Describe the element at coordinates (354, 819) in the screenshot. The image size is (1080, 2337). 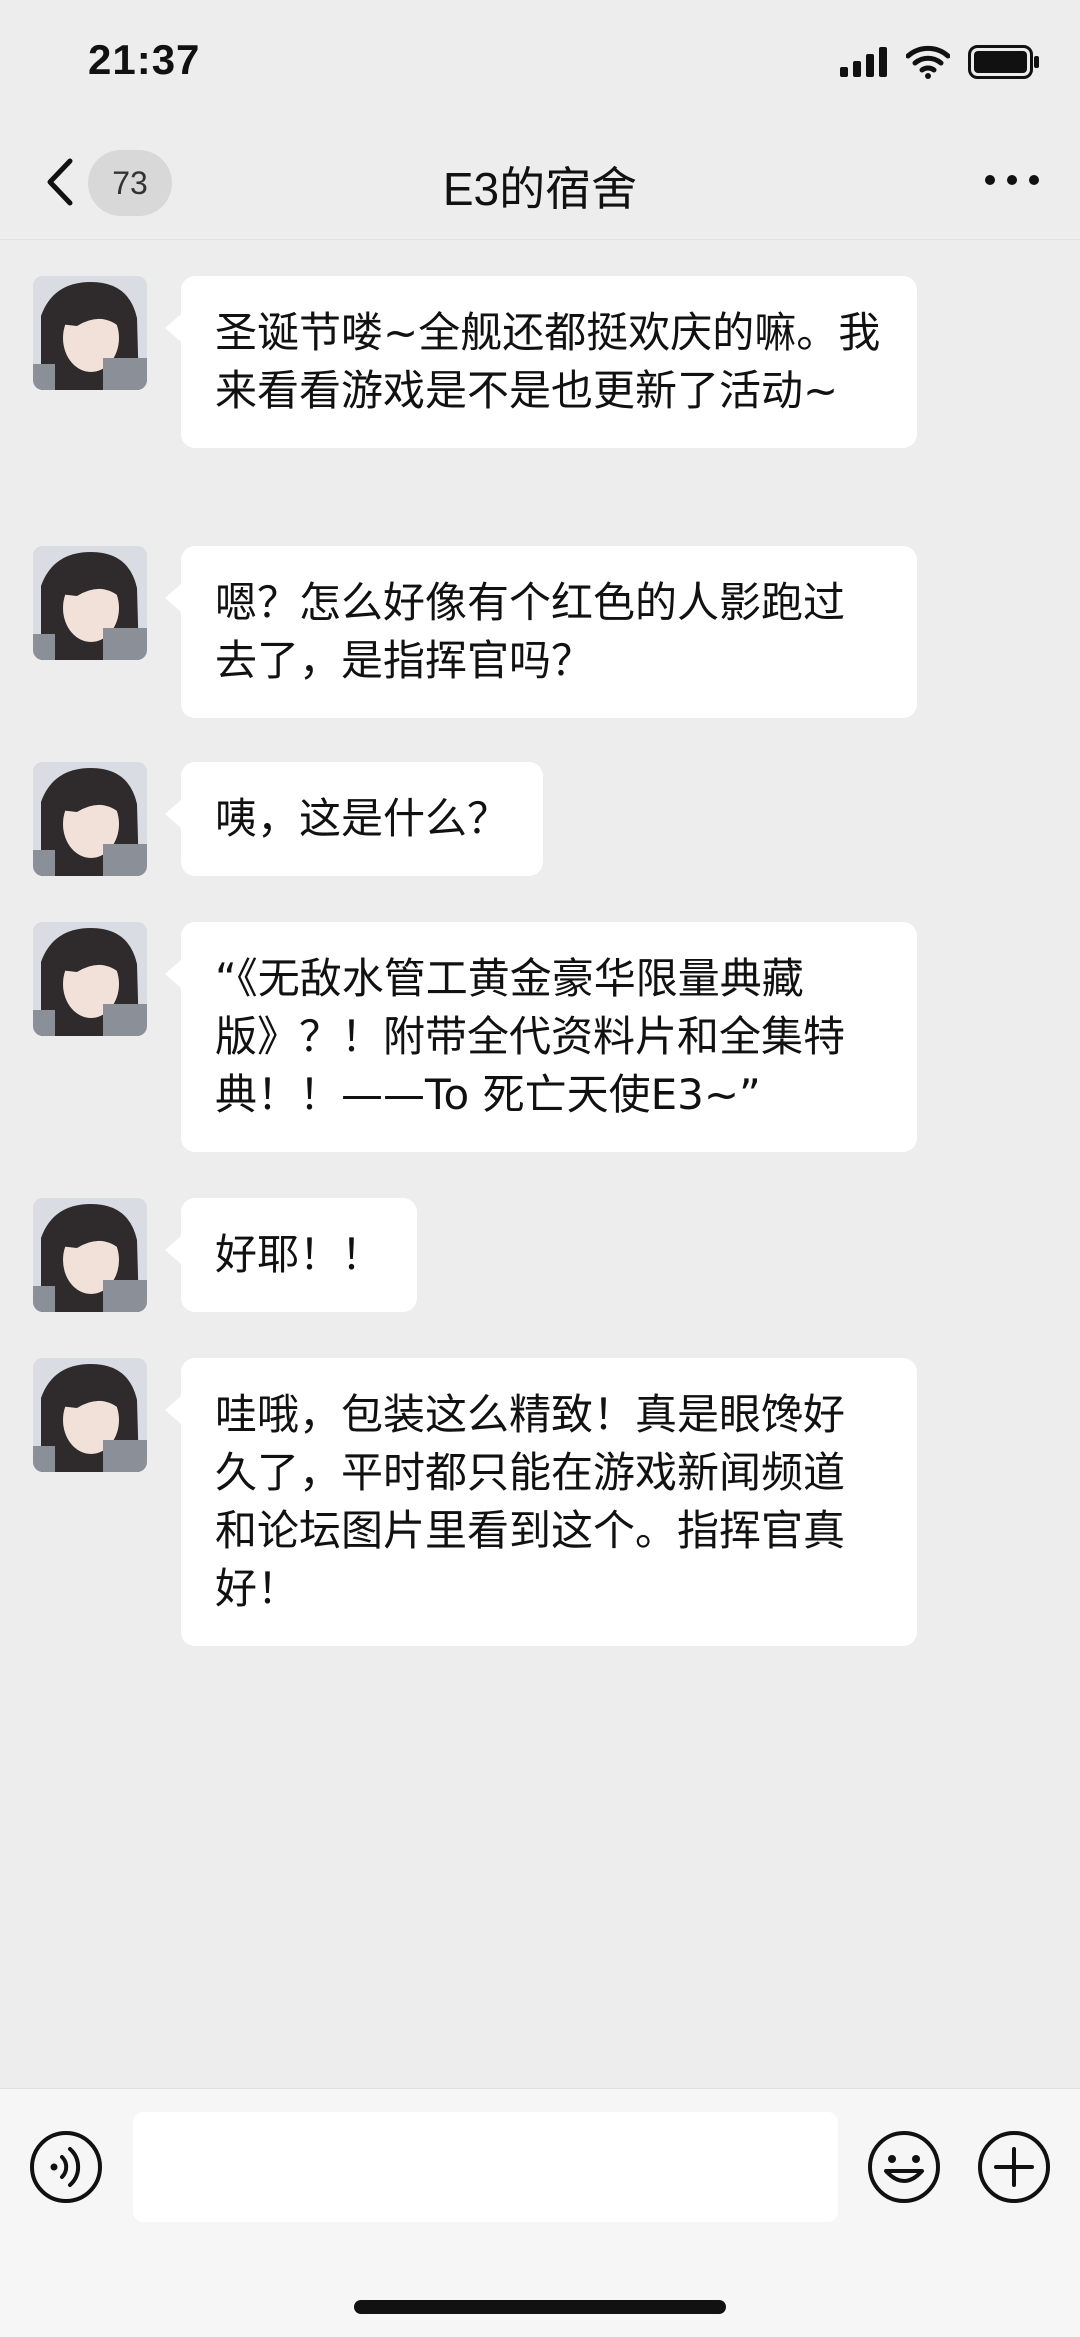
I see `message-bubble: 咦，这是什么？` at that location.